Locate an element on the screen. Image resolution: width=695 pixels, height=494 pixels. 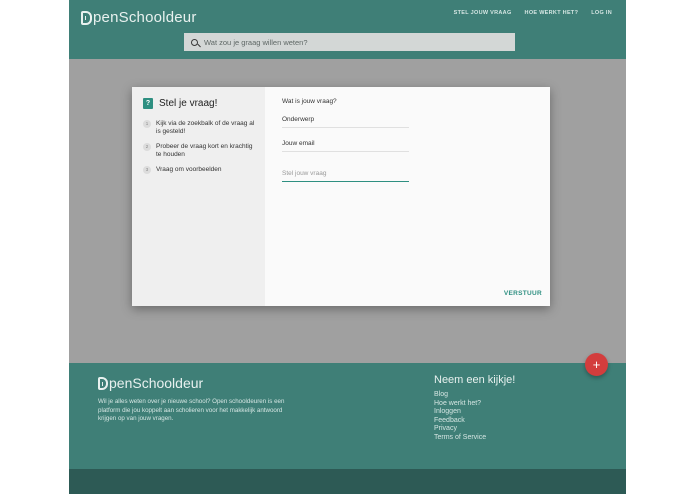
footer-logo: penSchooldeur is located at coordinates (150, 383).